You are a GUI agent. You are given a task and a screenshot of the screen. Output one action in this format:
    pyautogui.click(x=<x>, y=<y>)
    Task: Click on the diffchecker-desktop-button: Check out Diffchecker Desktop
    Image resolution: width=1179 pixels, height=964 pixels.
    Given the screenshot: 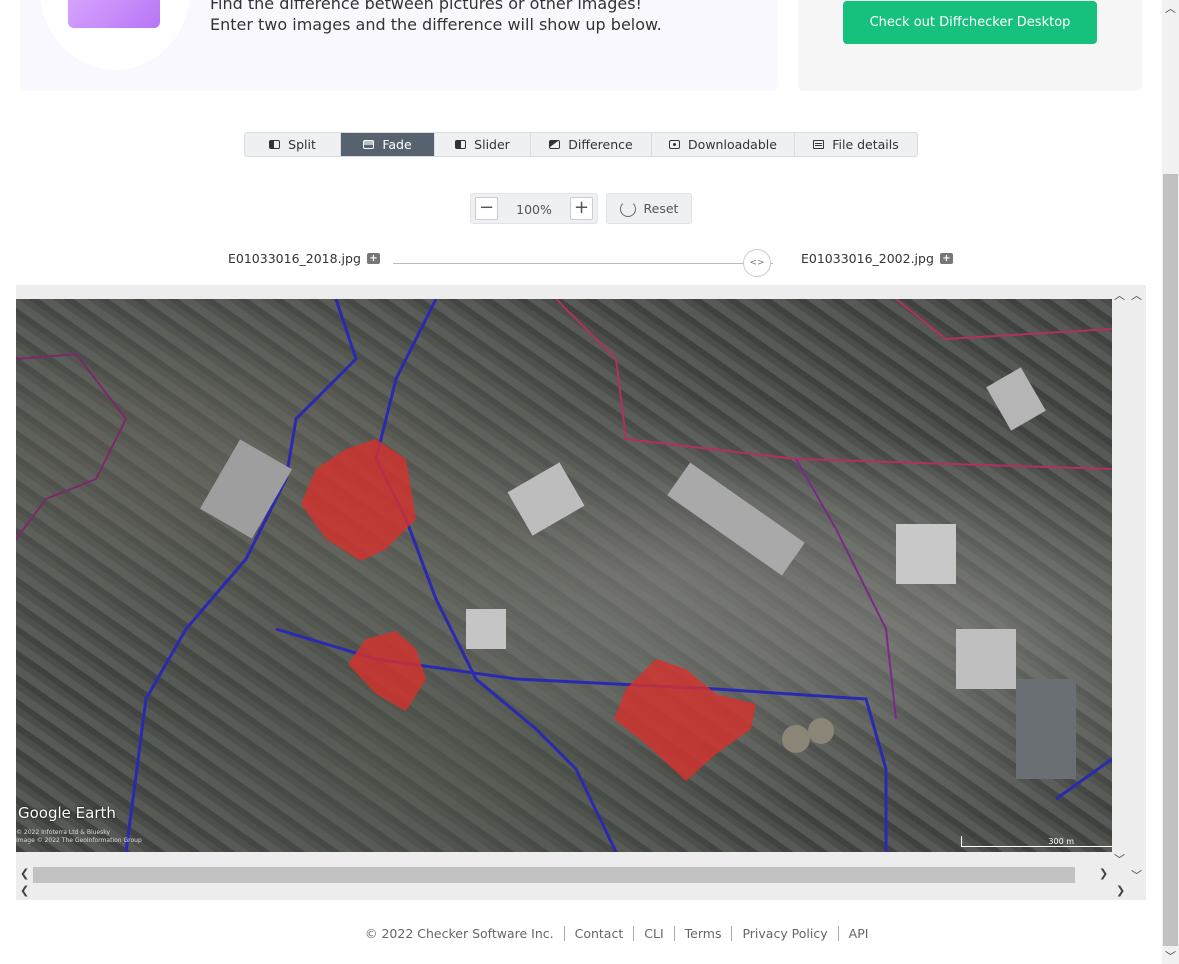 What is the action you would take?
    pyautogui.click(x=970, y=22)
    